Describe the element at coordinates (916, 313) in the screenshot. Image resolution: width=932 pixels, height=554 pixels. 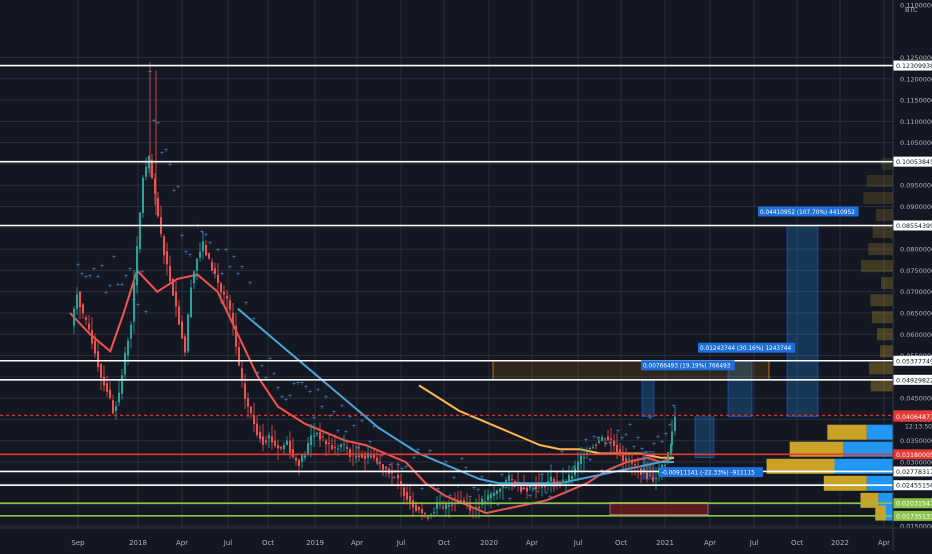
I see `y-tick-label: 0.0650000` at that location.